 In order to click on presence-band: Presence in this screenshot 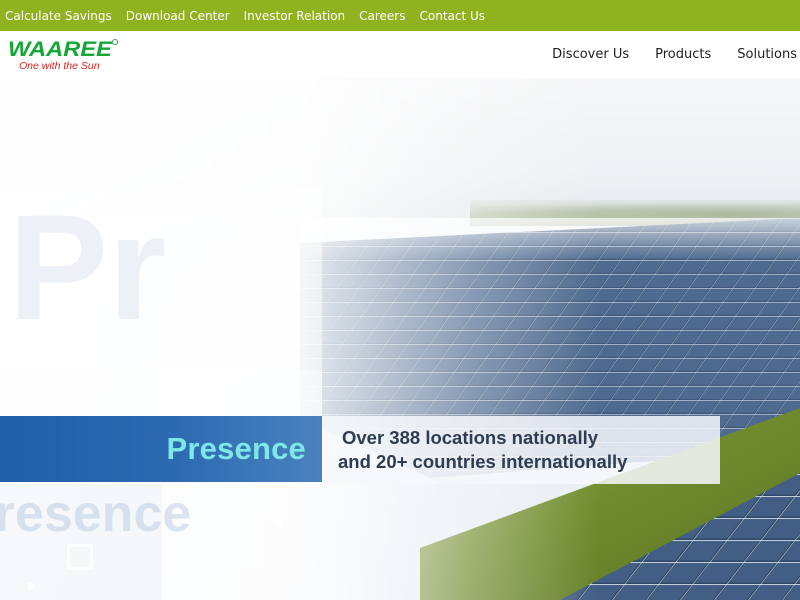, I will do `click(161, 449)`.